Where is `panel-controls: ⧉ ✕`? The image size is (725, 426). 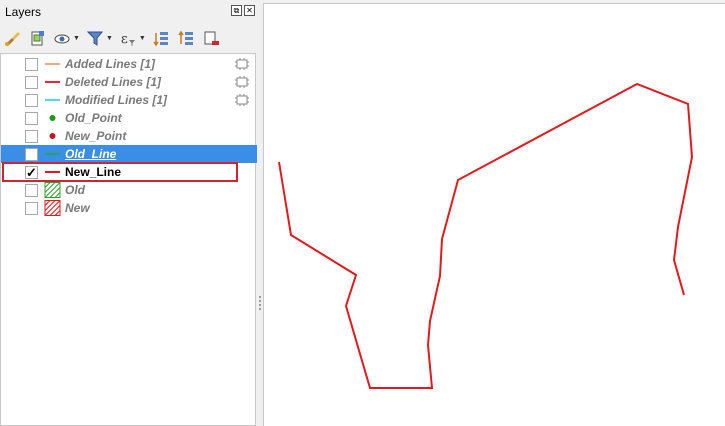 panel-controls: ⧉ ✕ is located at coordinates (243, 10).